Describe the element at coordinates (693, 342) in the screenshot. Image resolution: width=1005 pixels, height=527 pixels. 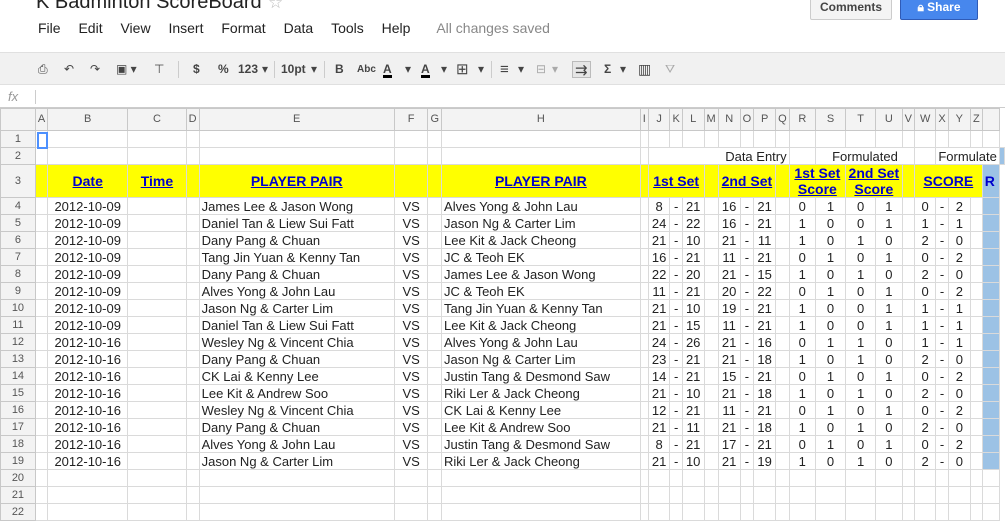
I see `set-1-points-b: 26` at that location.